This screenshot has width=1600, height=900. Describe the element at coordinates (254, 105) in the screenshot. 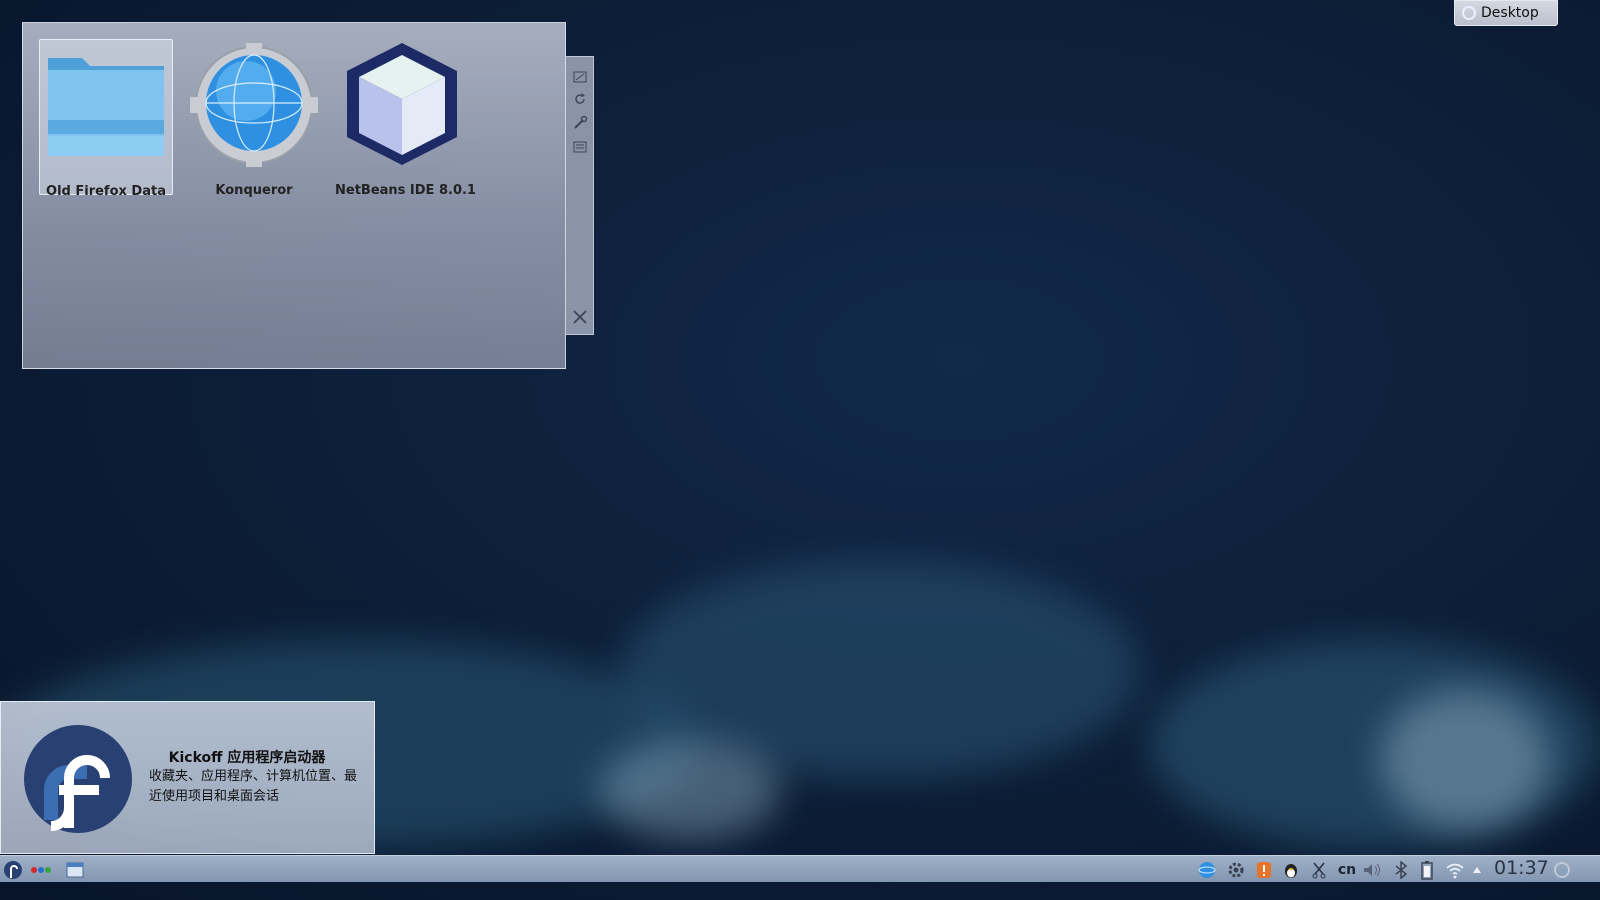

I see `konqueror-globe-icon` at that location.